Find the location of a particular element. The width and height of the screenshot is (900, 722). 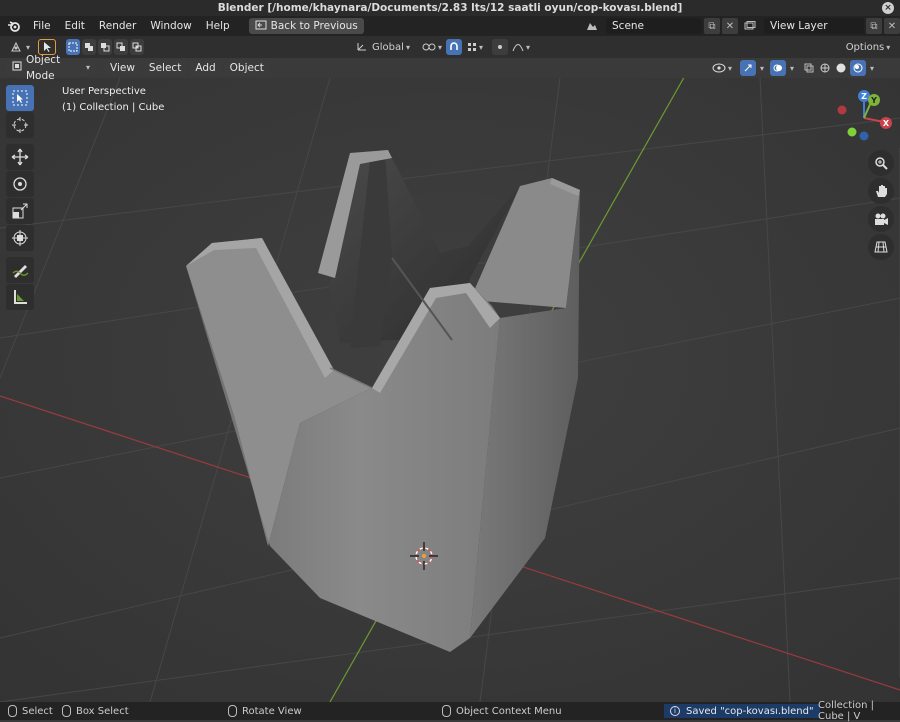

back-to-previous-label: Back to Previous is located at coordinates (314, 26).